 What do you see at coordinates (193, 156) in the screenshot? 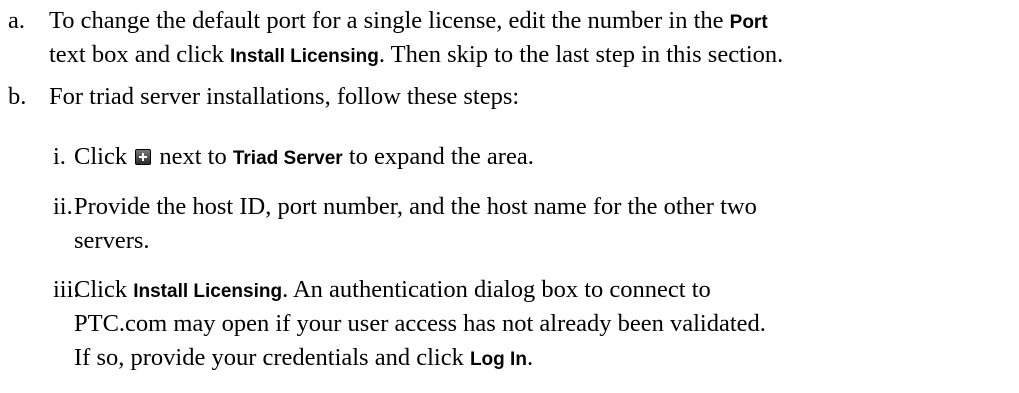
I see `item-i-text-2: next to` at bounding box center [193, 156].